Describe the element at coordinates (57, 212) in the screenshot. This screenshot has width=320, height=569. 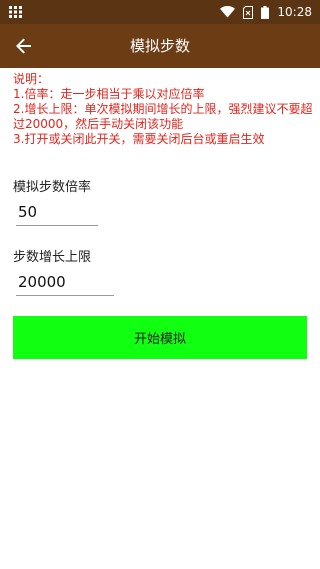
I see `multiplier-input` at that location.